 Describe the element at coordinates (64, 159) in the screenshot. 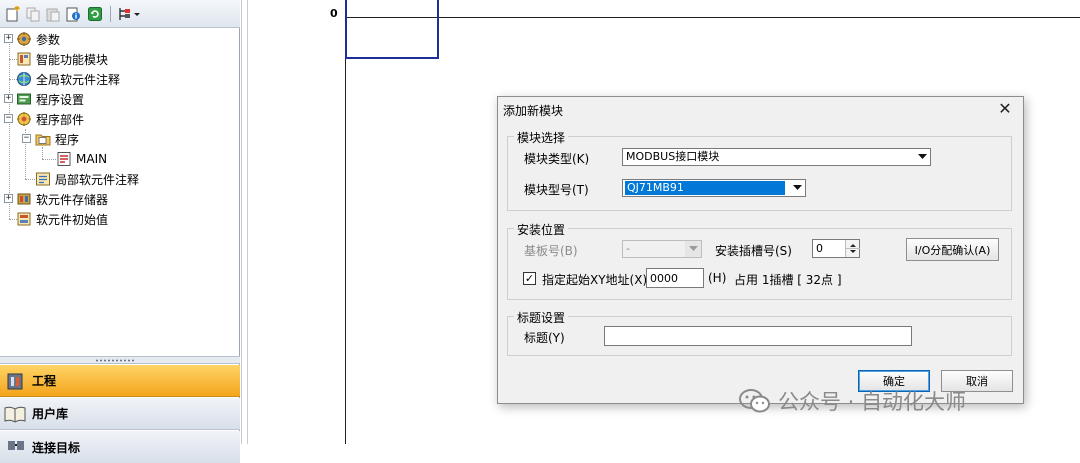

I see `program-file-icon` at that location.